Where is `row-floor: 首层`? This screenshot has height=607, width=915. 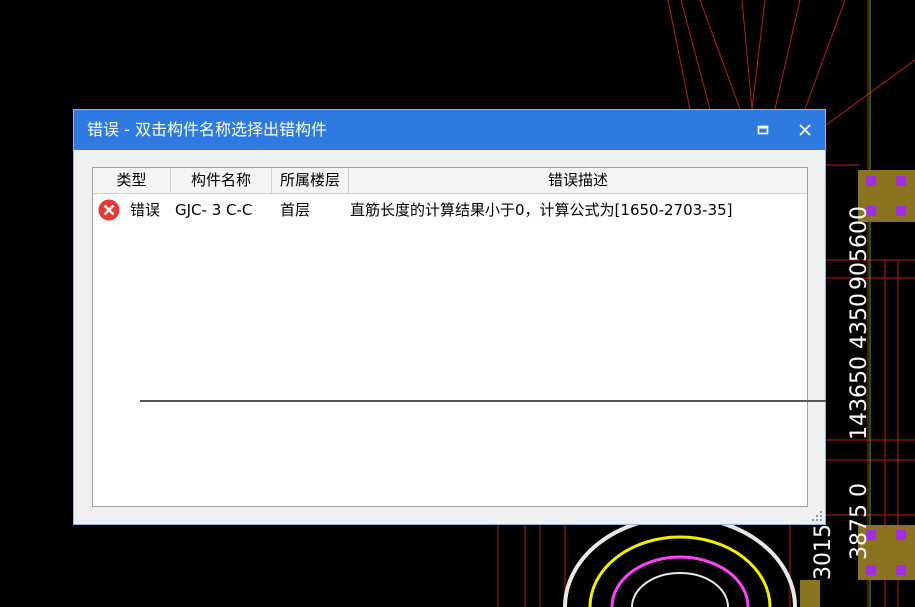 row-floor: 首层 is located at coordinates (295, 210).